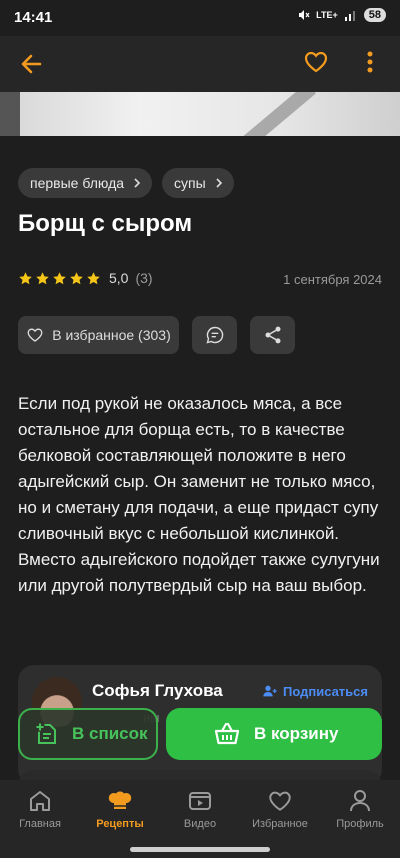 This screenshot has height=858, width=400. I want to click on nav-label: Рецепты, so click(120, 824).